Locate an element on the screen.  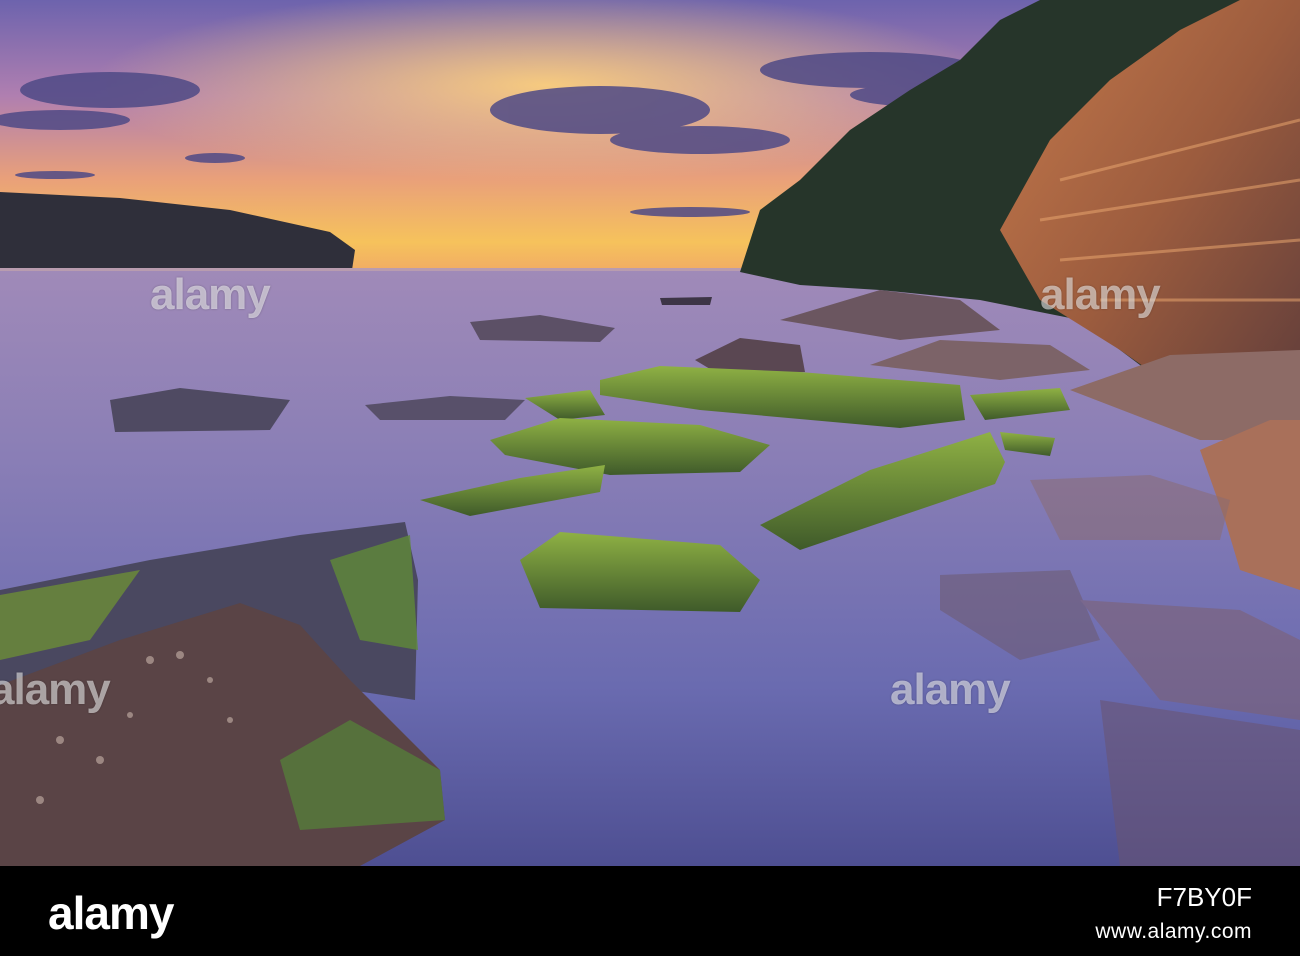
alamy-logo: alamy is located at coordinates (111, 913).